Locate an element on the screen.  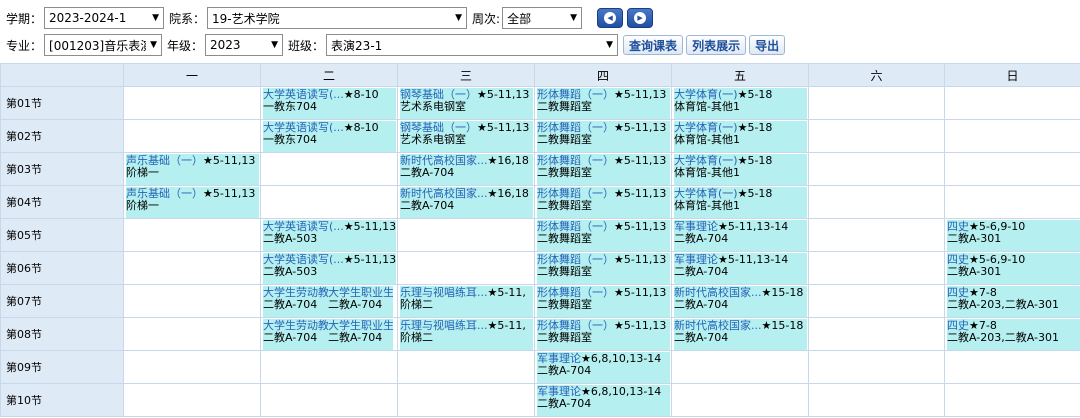
class-select-value: 表演23-1 is located at coordinates (357, 45).